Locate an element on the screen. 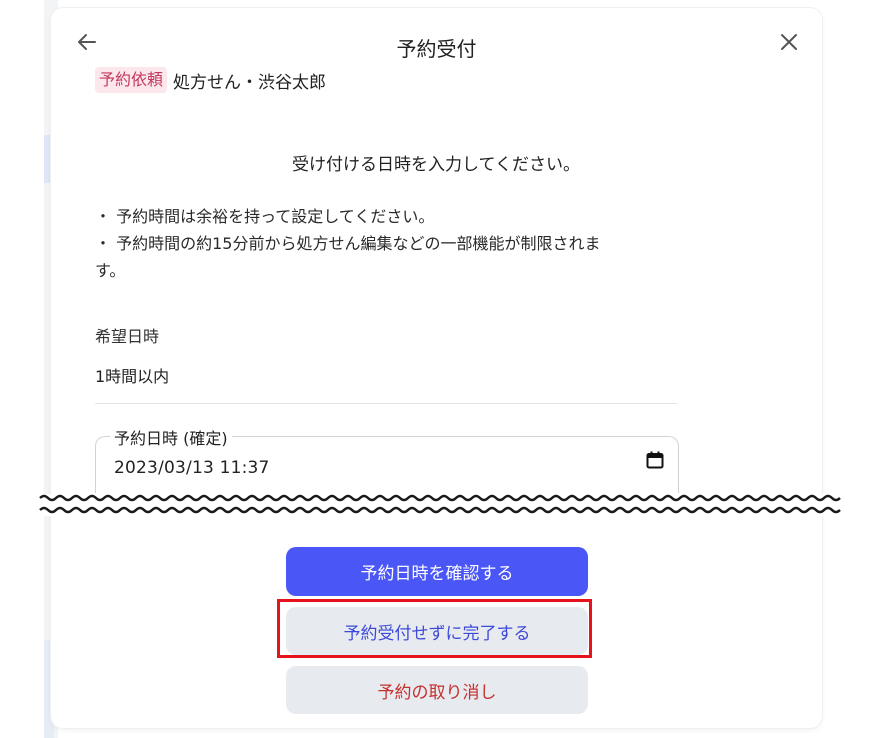 This screenshot has height=738, width=872. cancel-reservation-button: 予約の取り消し is located at coordinates (437, 690).